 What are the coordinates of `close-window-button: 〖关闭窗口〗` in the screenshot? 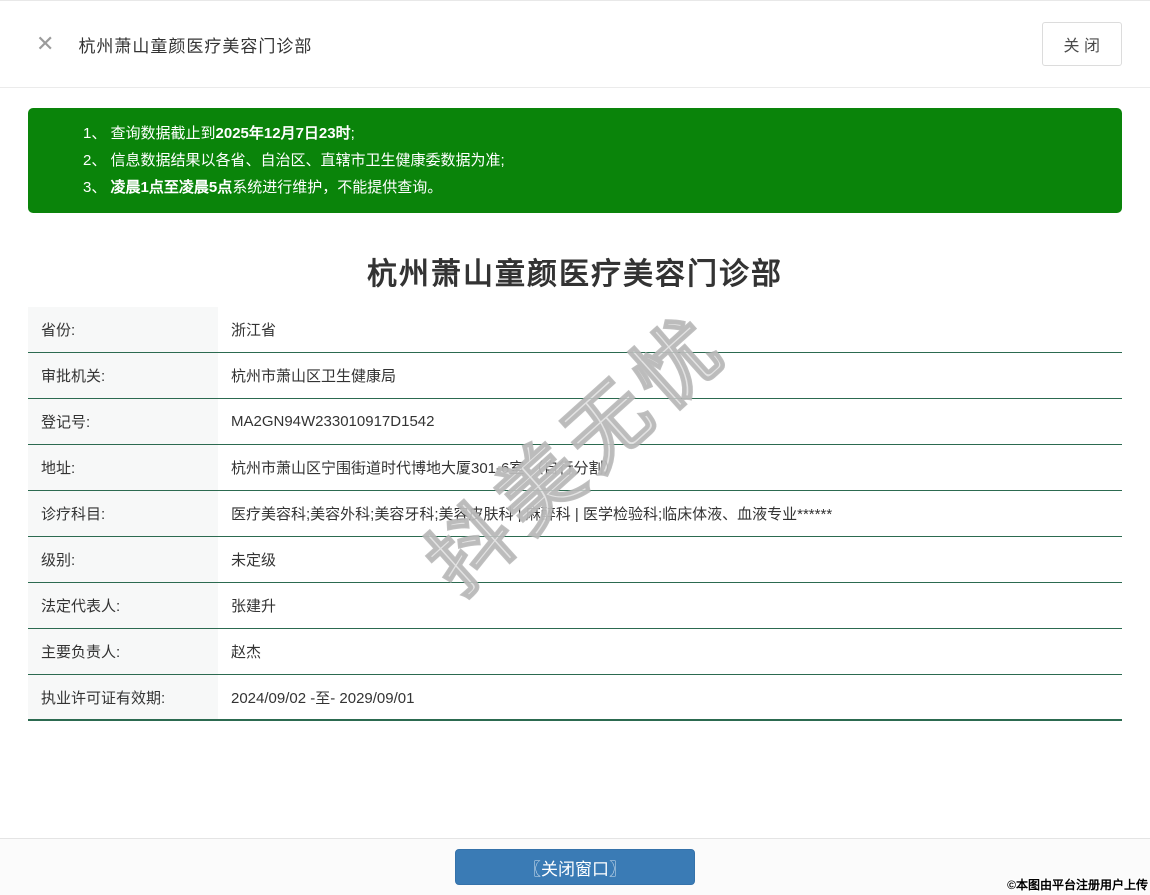 It's located at (575, 867).